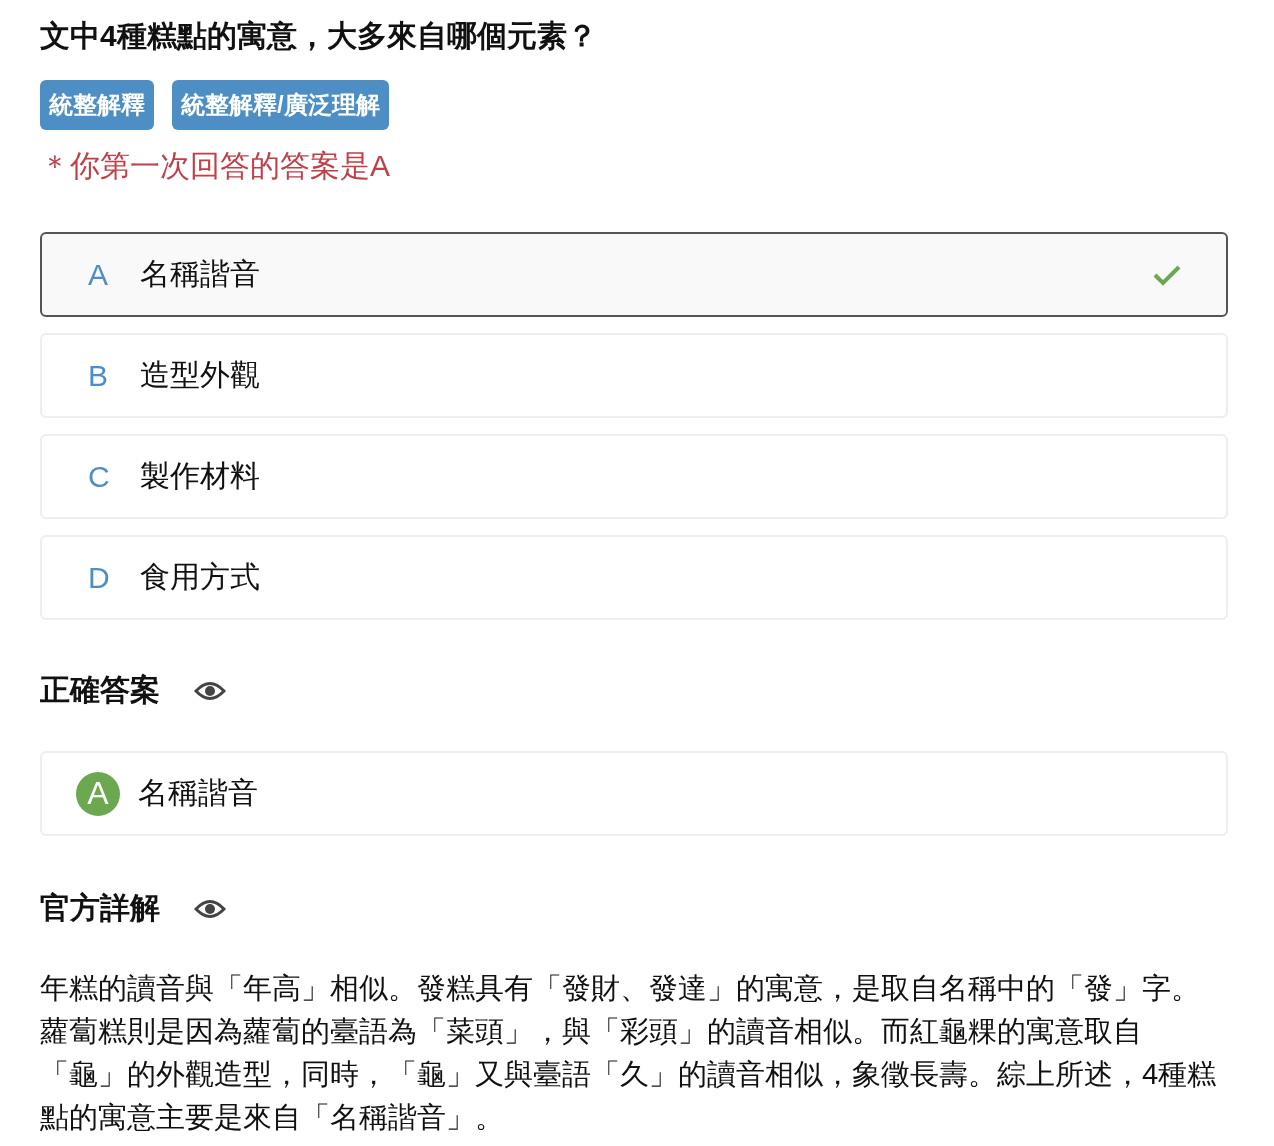  I want to click on answer-option: B 造型外觀, so click(634, 375).